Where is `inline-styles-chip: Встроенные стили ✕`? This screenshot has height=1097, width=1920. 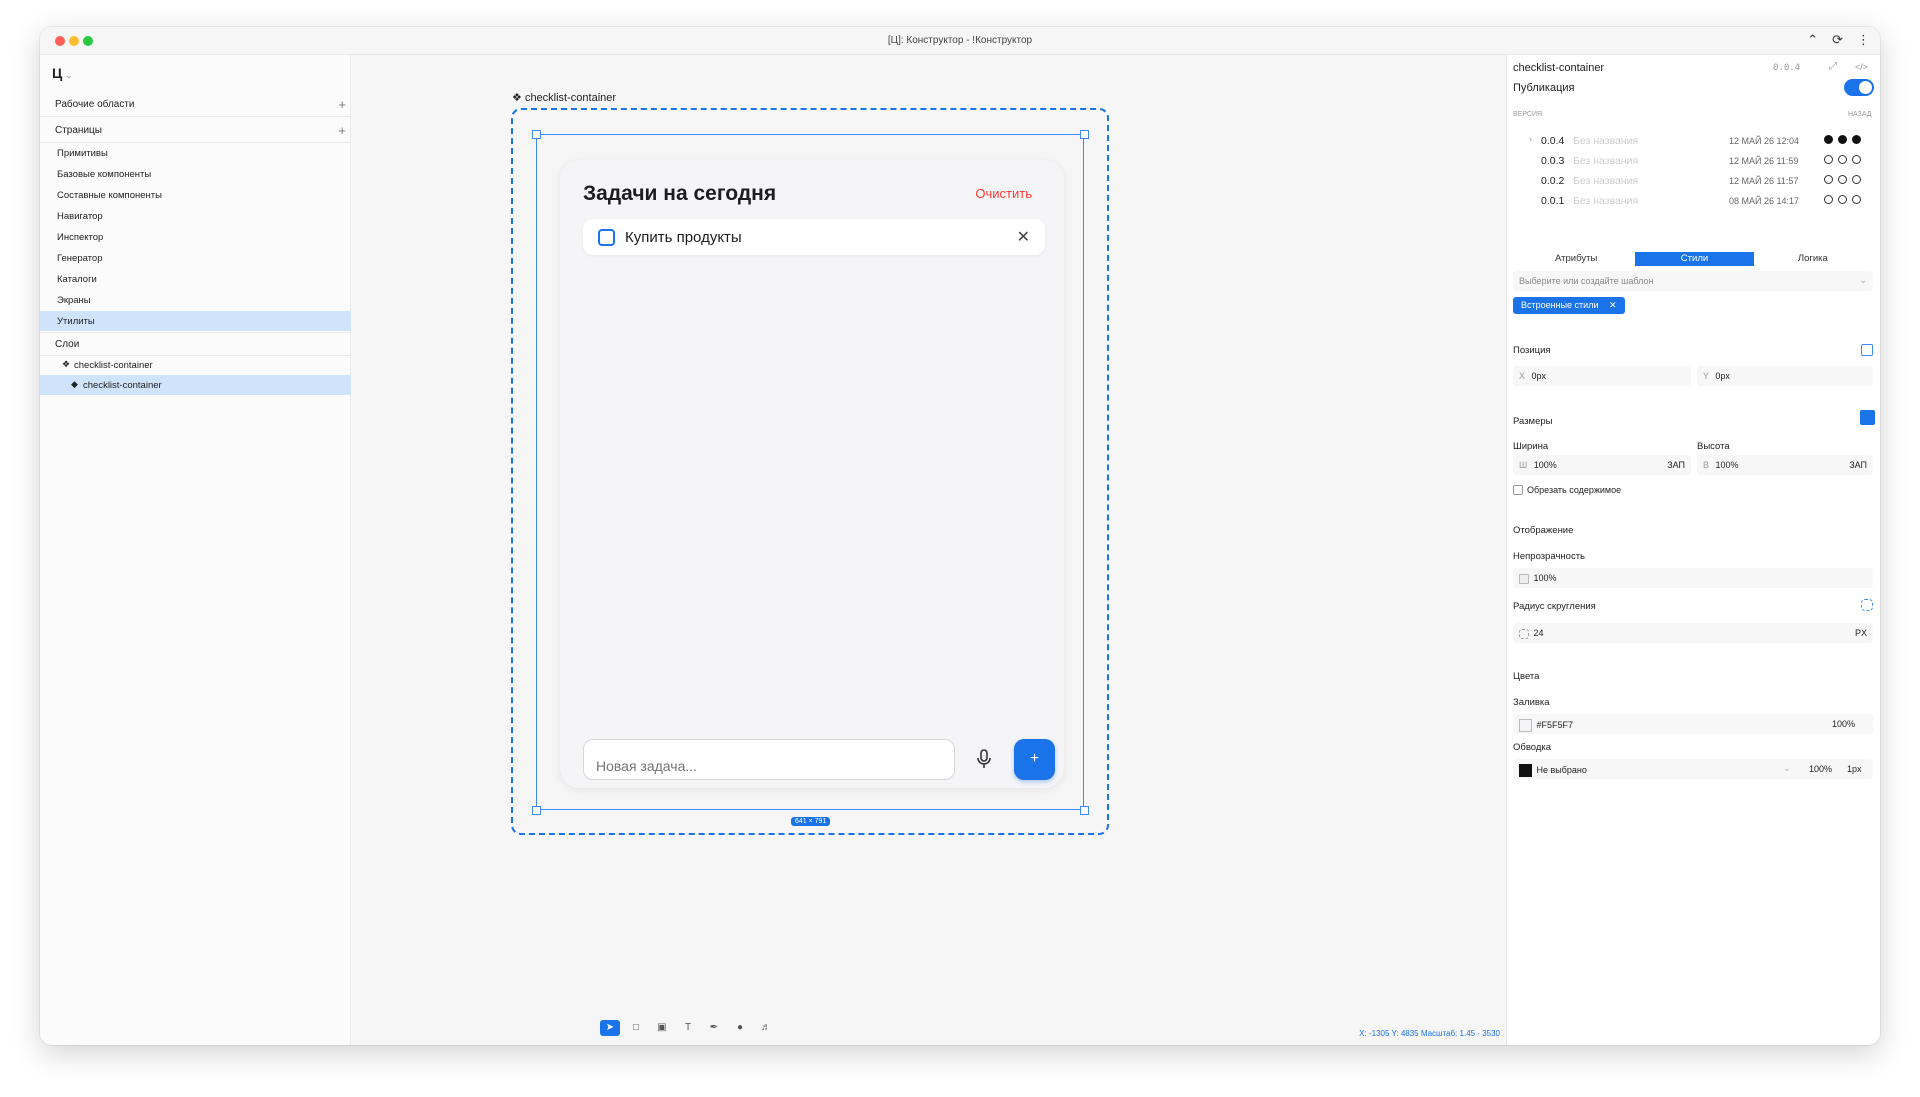
inline-styles-chip: Встроенные стили ✕ is located at coordinates (1569, 305).